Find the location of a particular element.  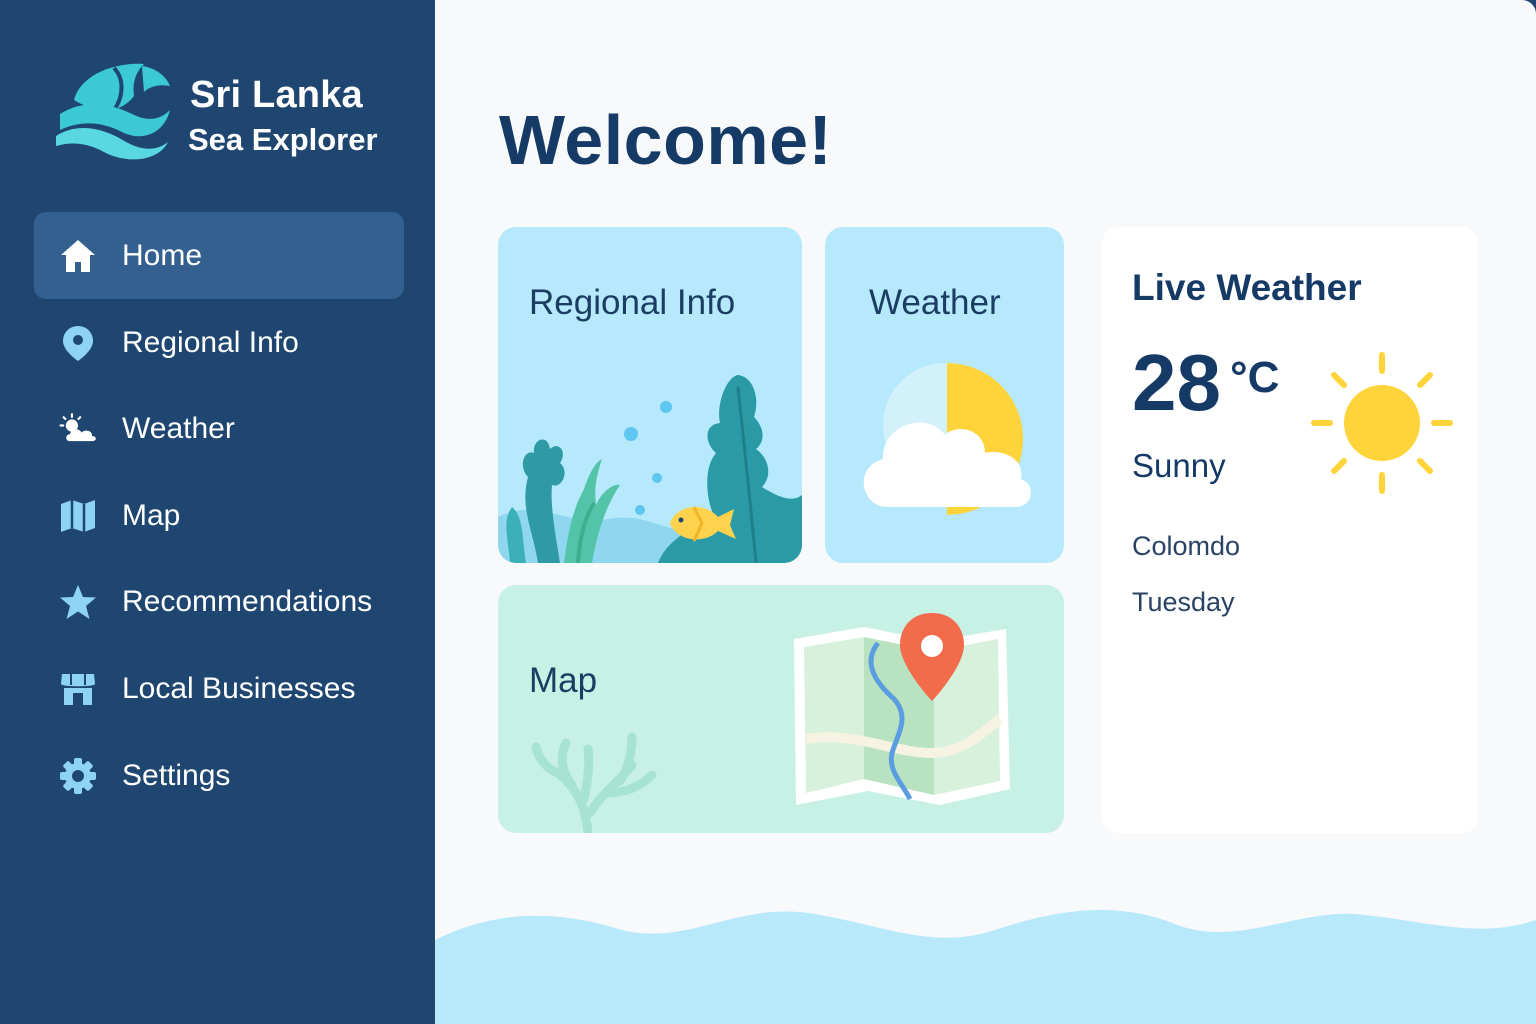

gear-icon is located at coordinates (78, 776).